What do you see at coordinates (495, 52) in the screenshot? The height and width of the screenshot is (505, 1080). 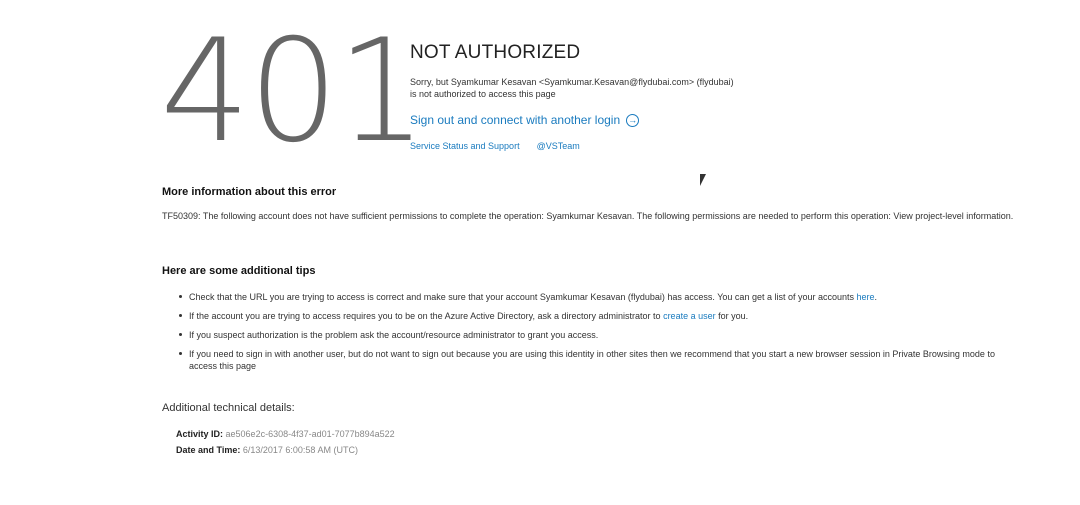 I see `page-title: NOT AUTHORIZED` at bounding box center [495, 52].